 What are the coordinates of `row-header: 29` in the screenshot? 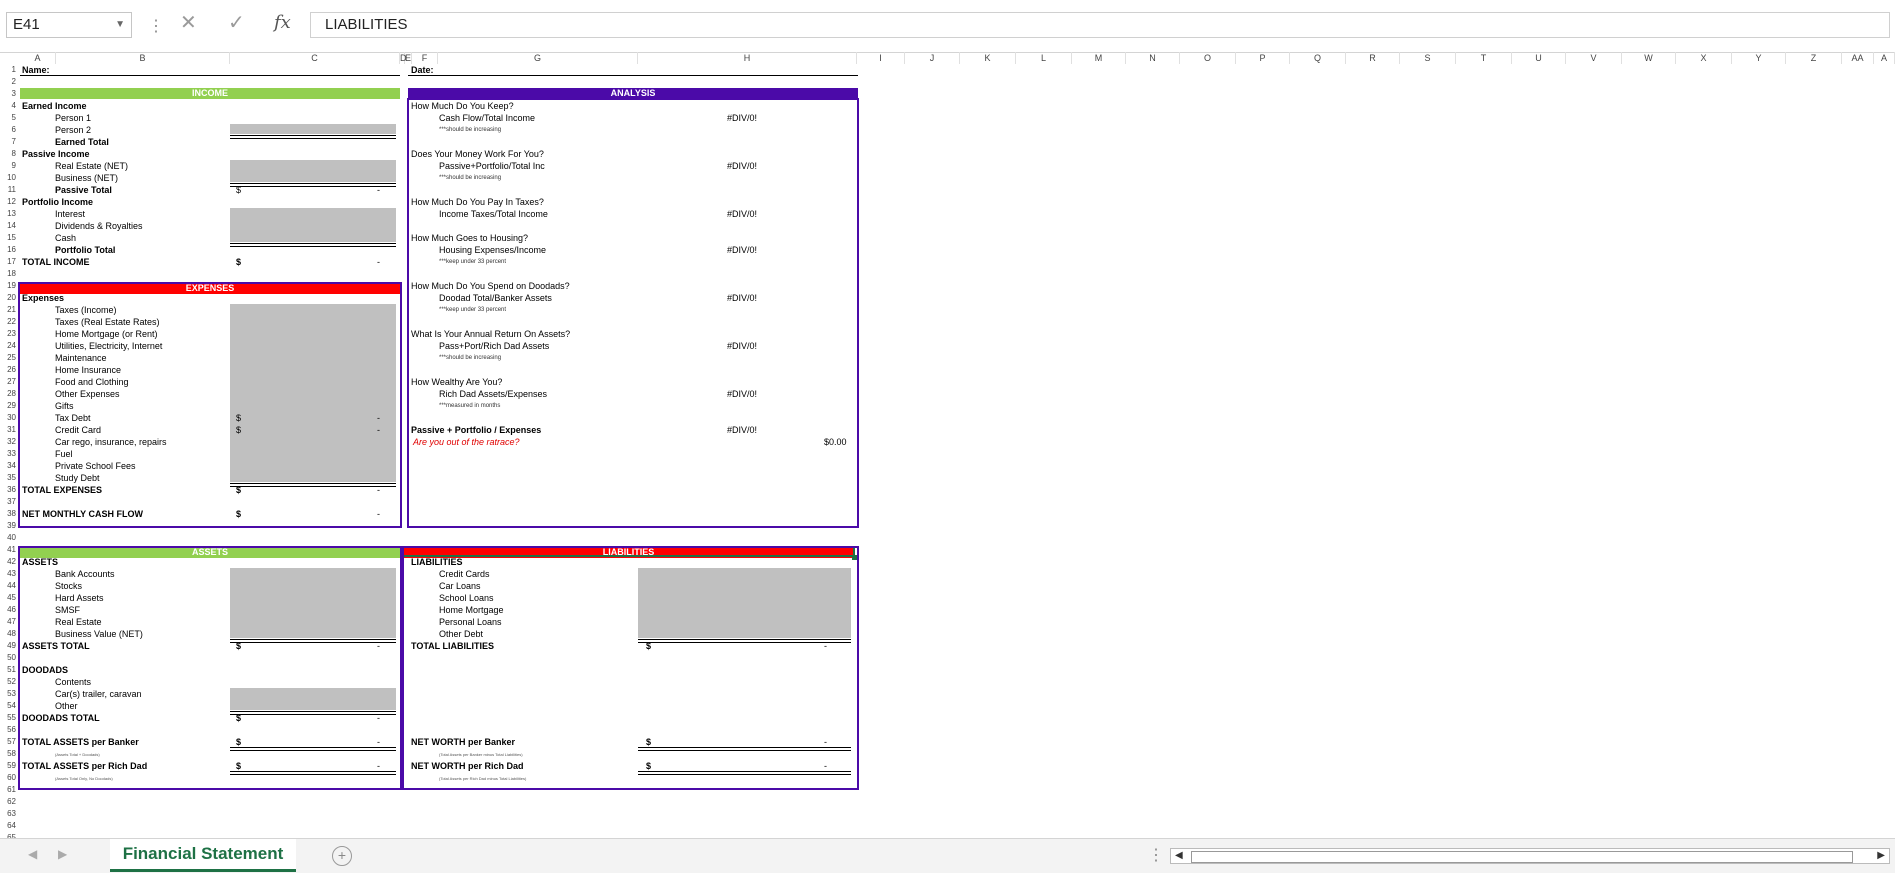 It's located at (8, 406).